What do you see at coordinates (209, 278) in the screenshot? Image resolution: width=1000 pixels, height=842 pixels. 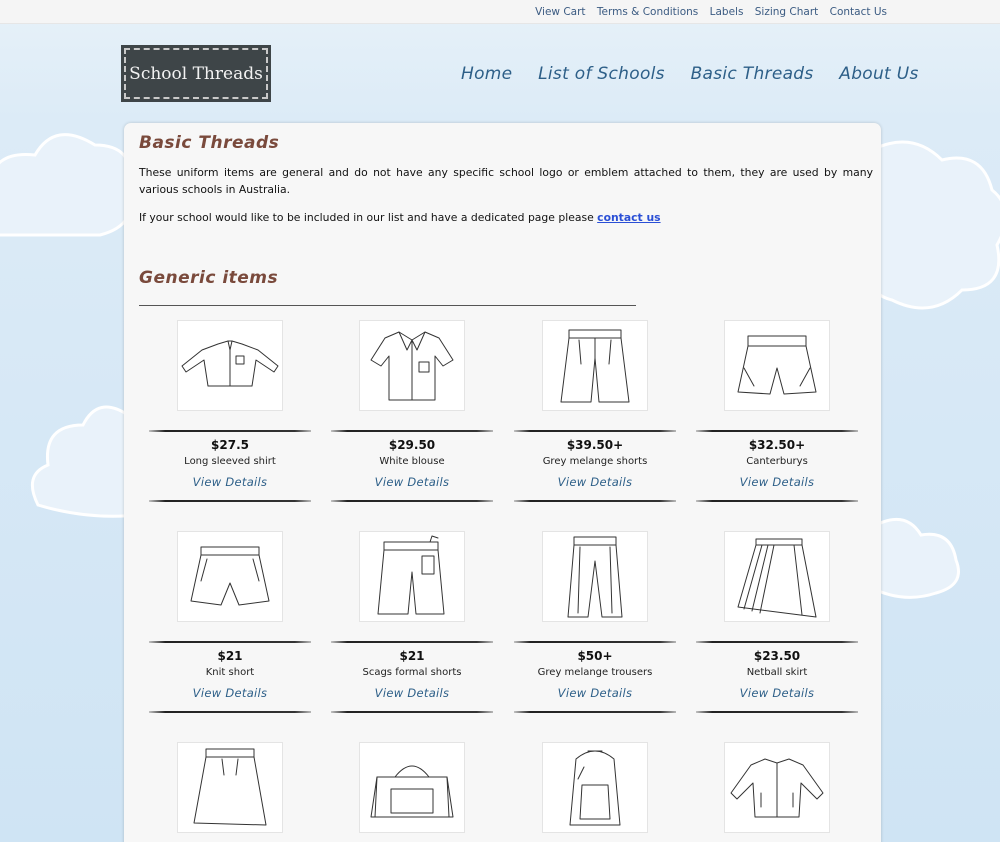 I see `section-title: Generic items` at bounding box center [209, 278].